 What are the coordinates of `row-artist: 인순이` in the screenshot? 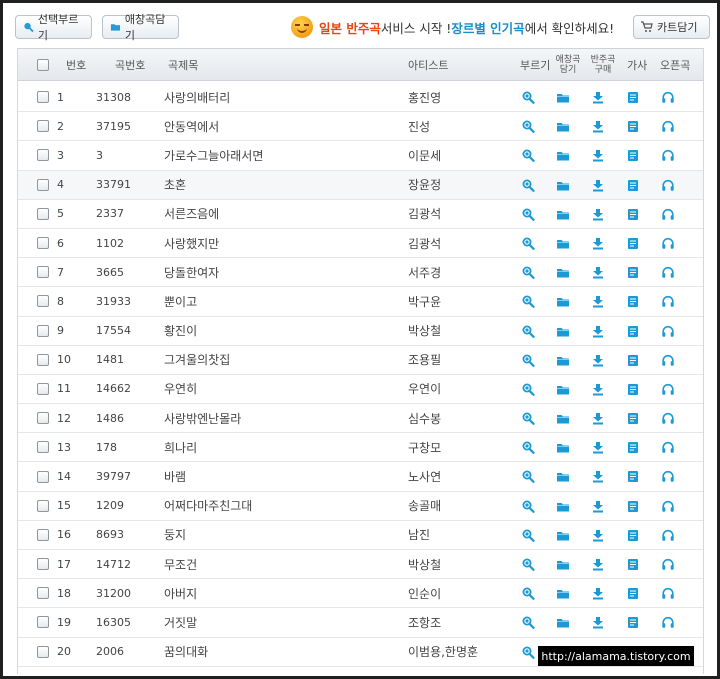 It's located at (424, 593).